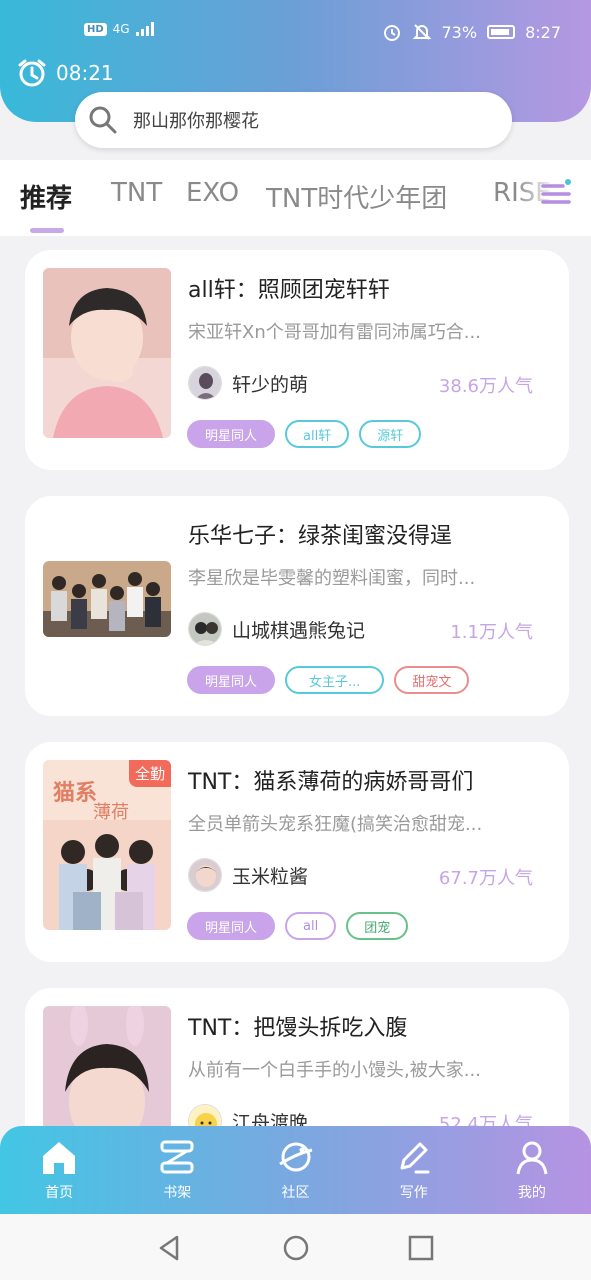  What do you see at coordinates (59, 1158) in the screenshot?
I see `home-icon` at bounding box center [59, 1158].